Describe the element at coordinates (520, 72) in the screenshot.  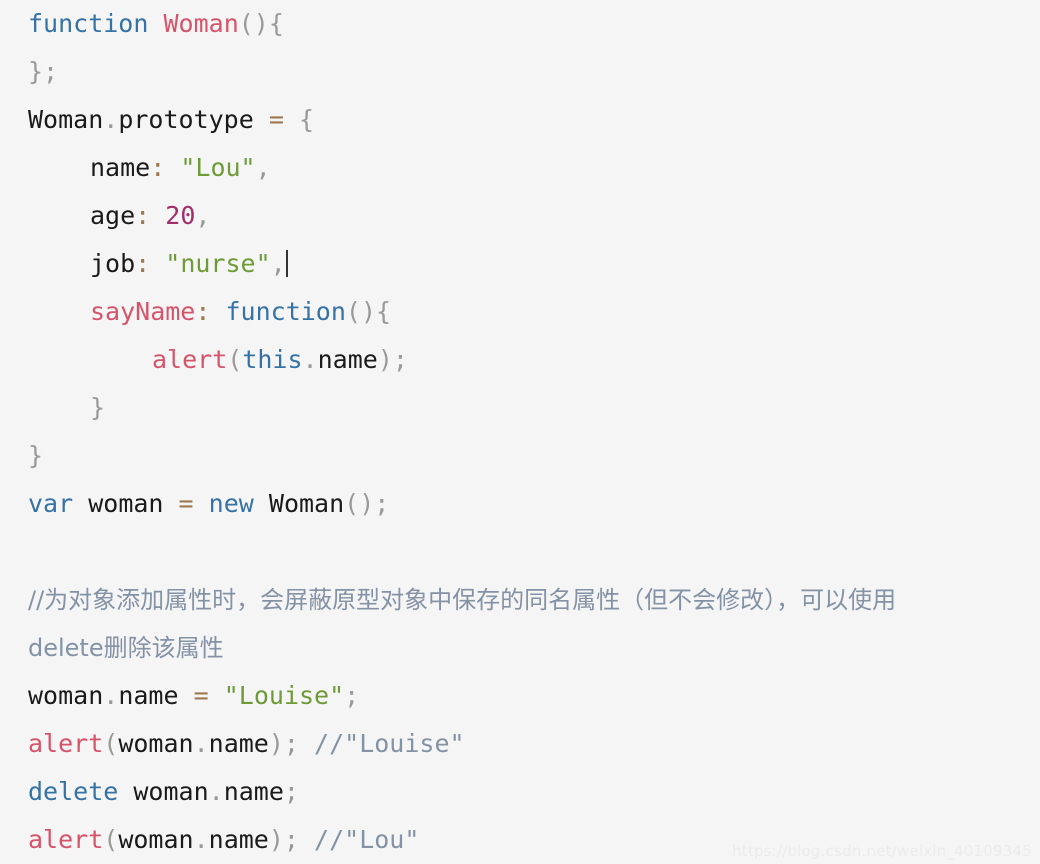
I see `code-line: };` at that location.